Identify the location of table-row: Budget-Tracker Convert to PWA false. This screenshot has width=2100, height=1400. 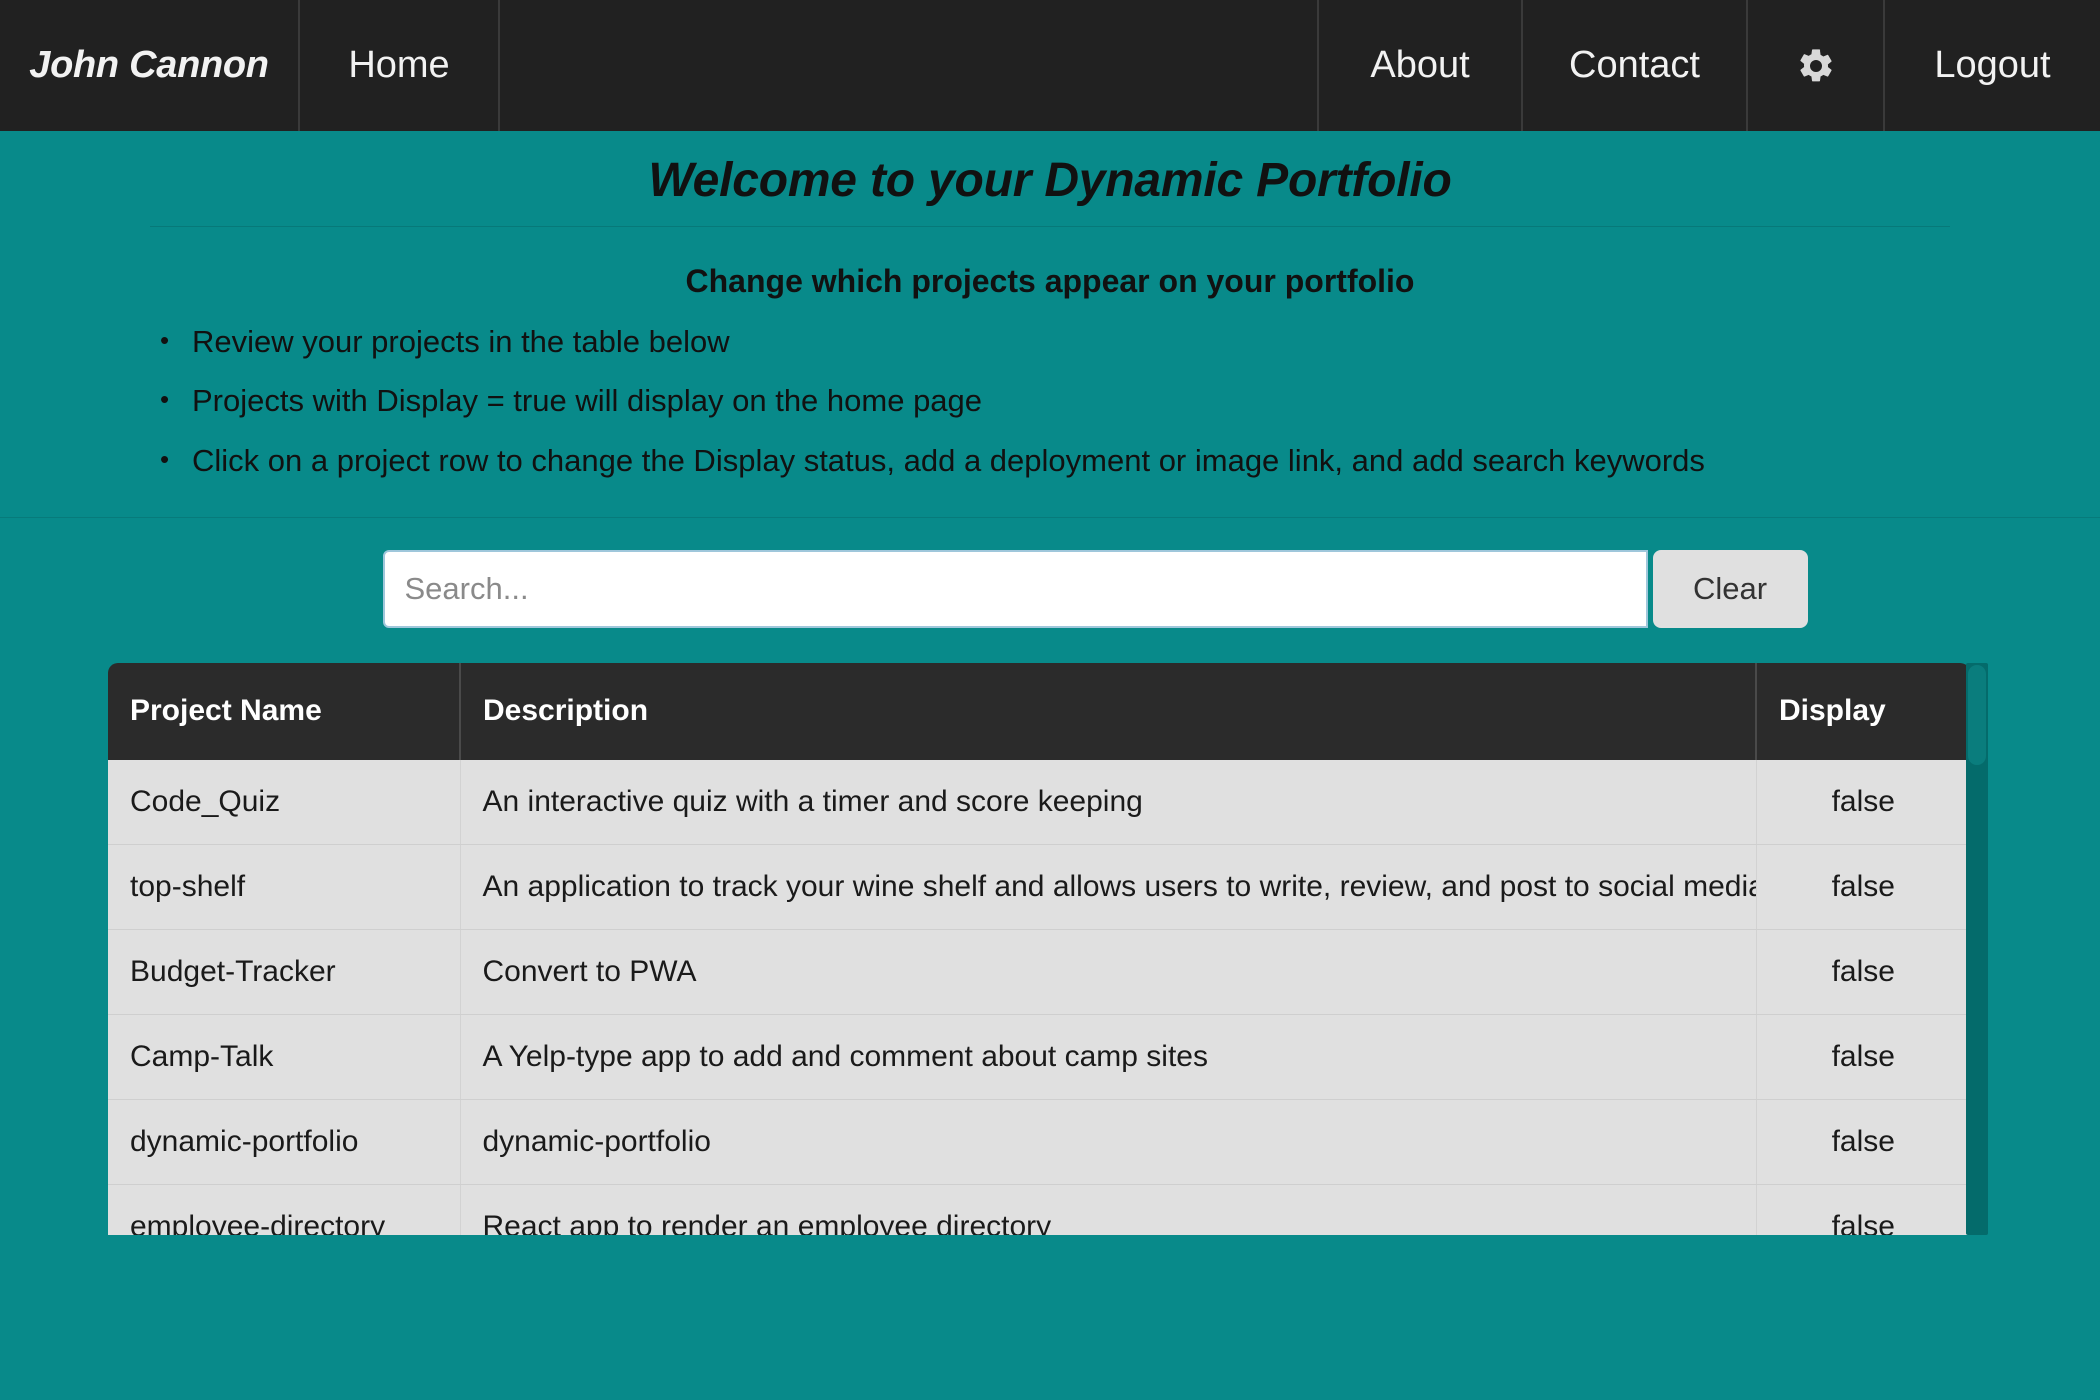
(1039, 972).